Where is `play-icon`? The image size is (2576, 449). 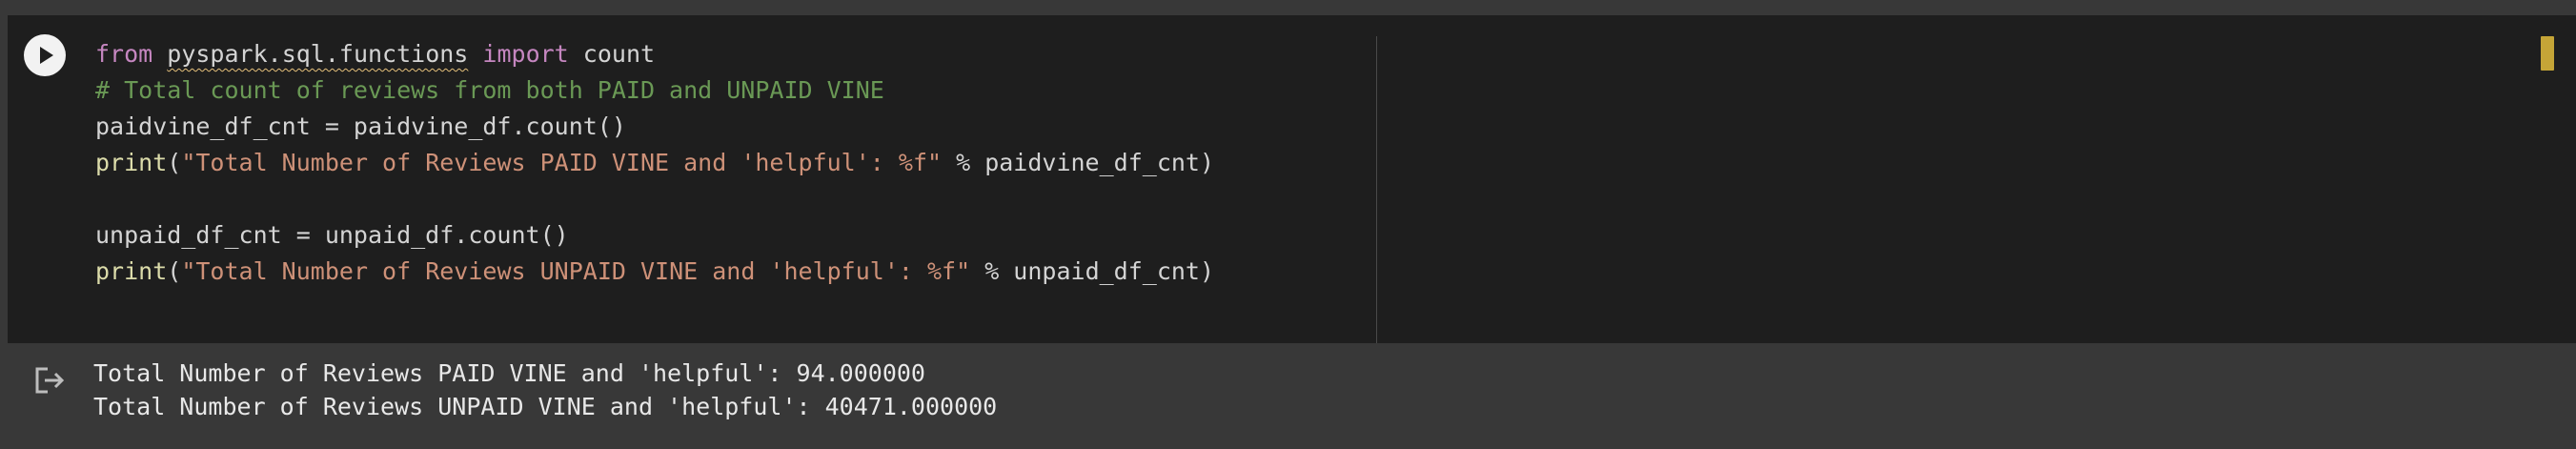
play-icon is located at coordinates (46, 55).